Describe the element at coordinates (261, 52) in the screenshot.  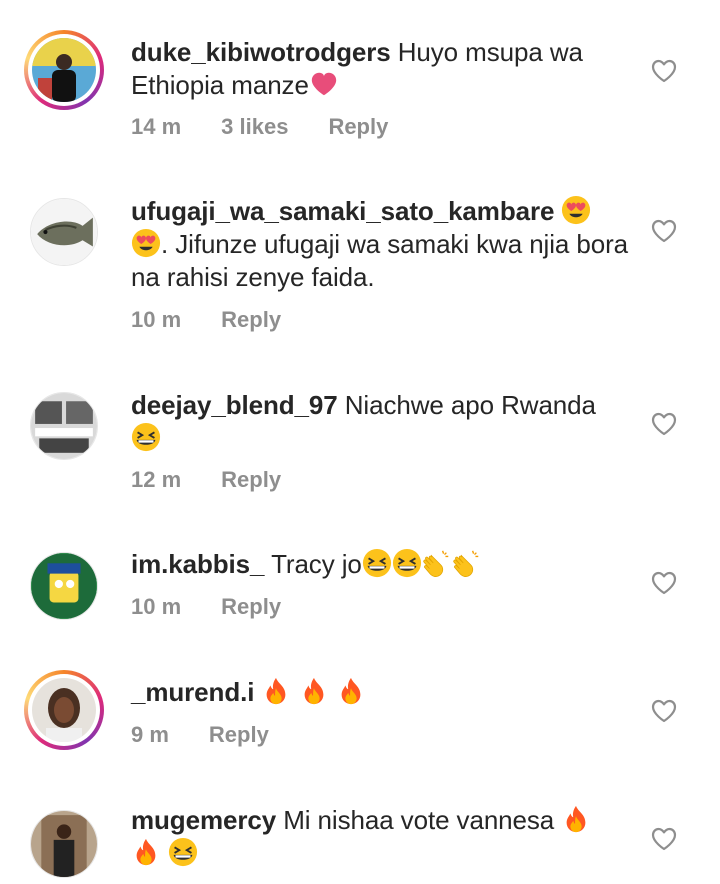
I see `username: duke_kibiwotrodgers` at that location.